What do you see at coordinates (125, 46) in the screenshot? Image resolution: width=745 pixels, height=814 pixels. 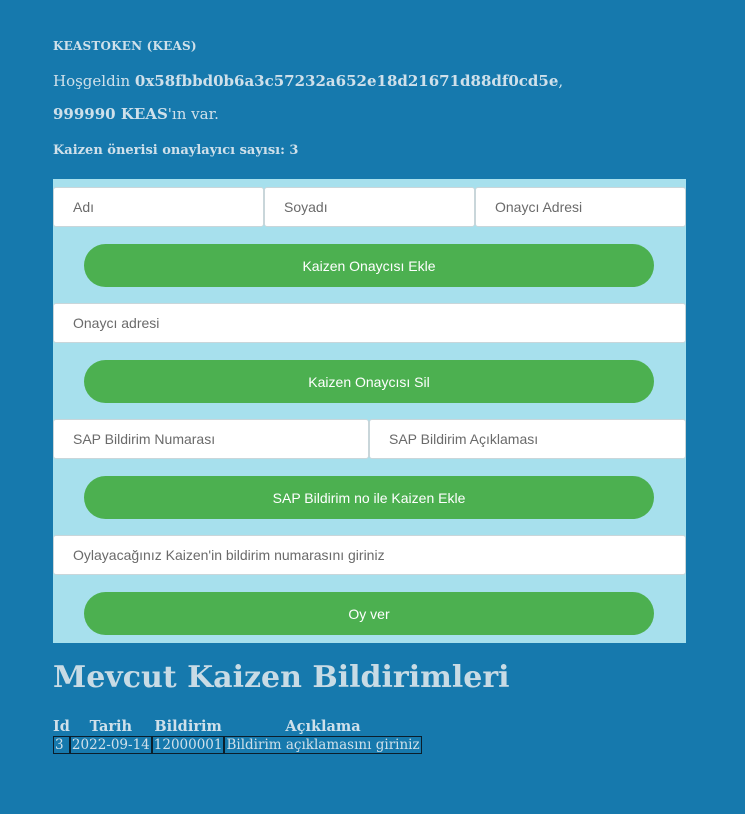 I see `token-title: KEASTOKEN (KEAS)` at bounding box center [125, 46].